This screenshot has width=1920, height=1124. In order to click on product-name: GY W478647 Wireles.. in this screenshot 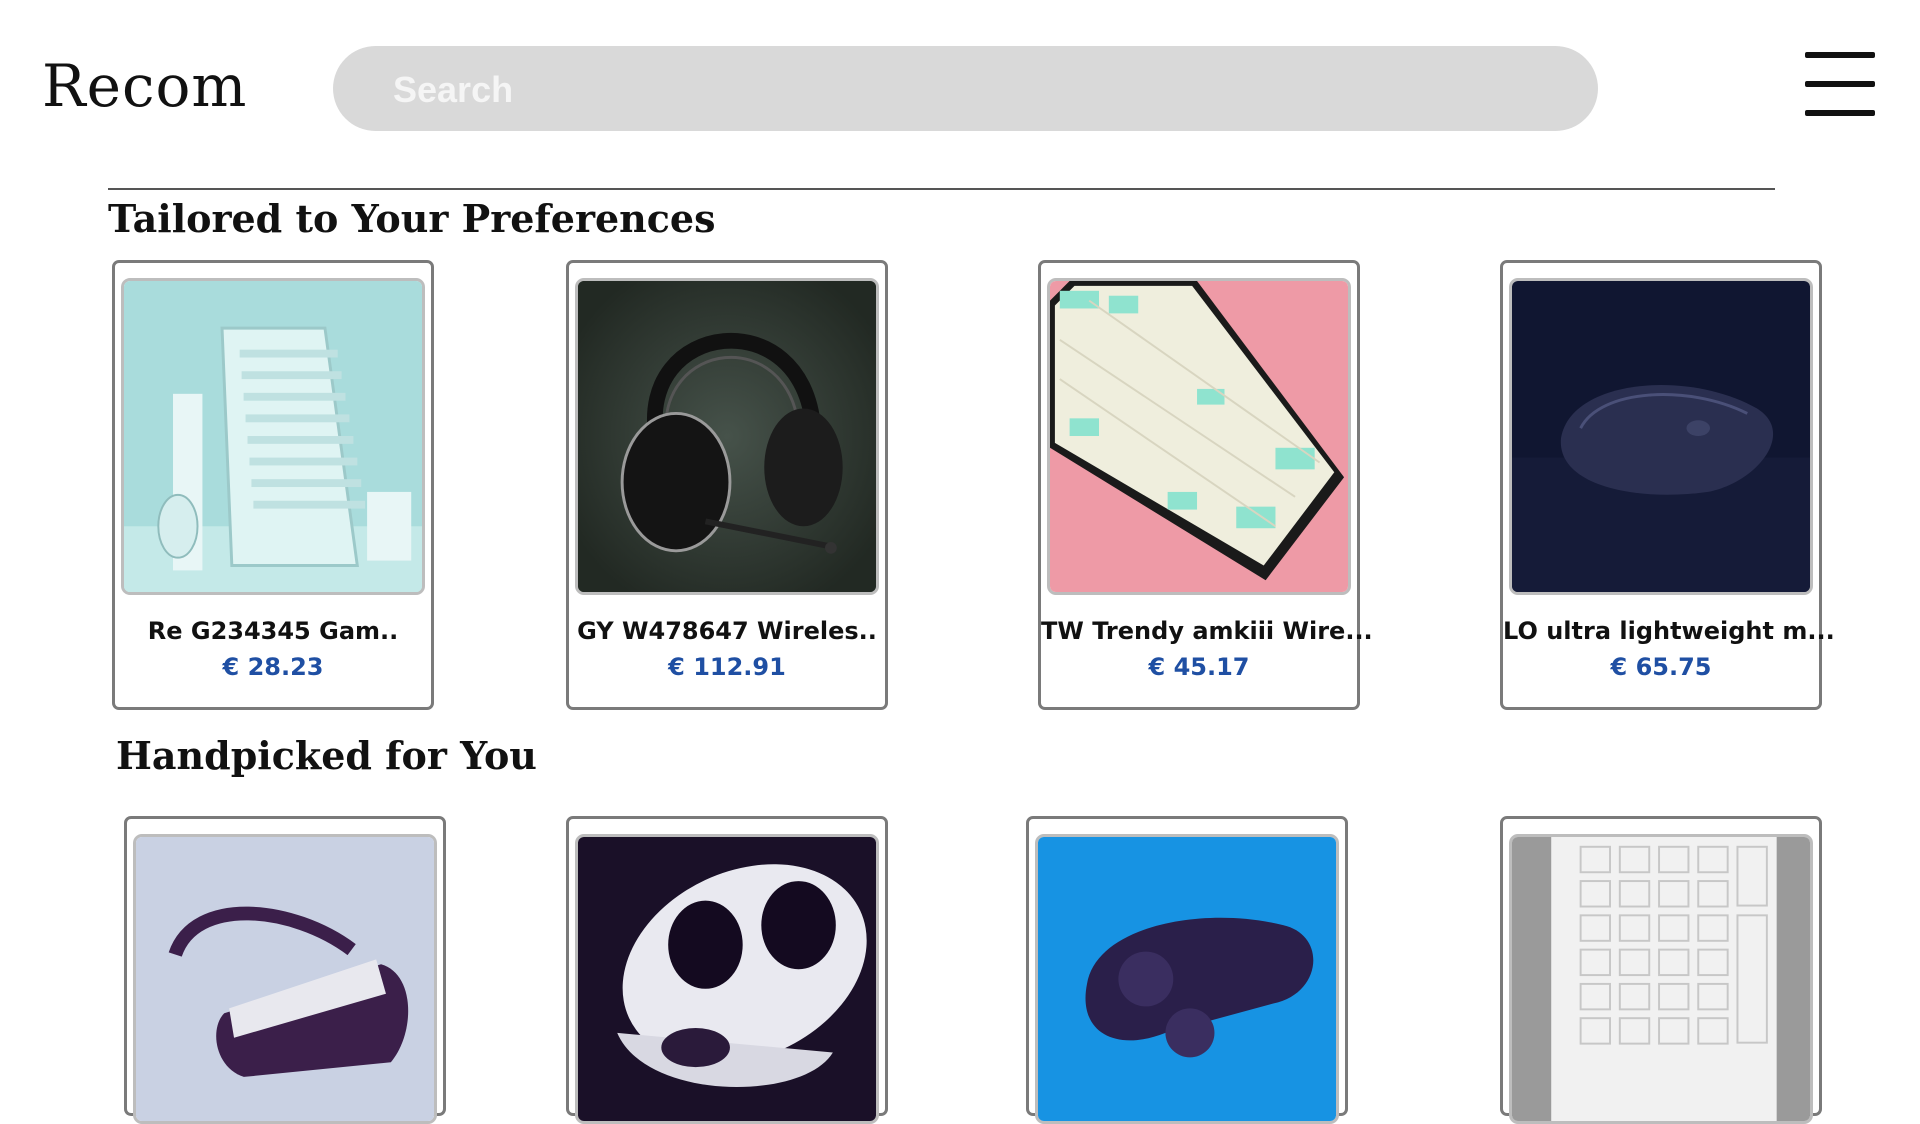, I will do `click(727, 631)`.